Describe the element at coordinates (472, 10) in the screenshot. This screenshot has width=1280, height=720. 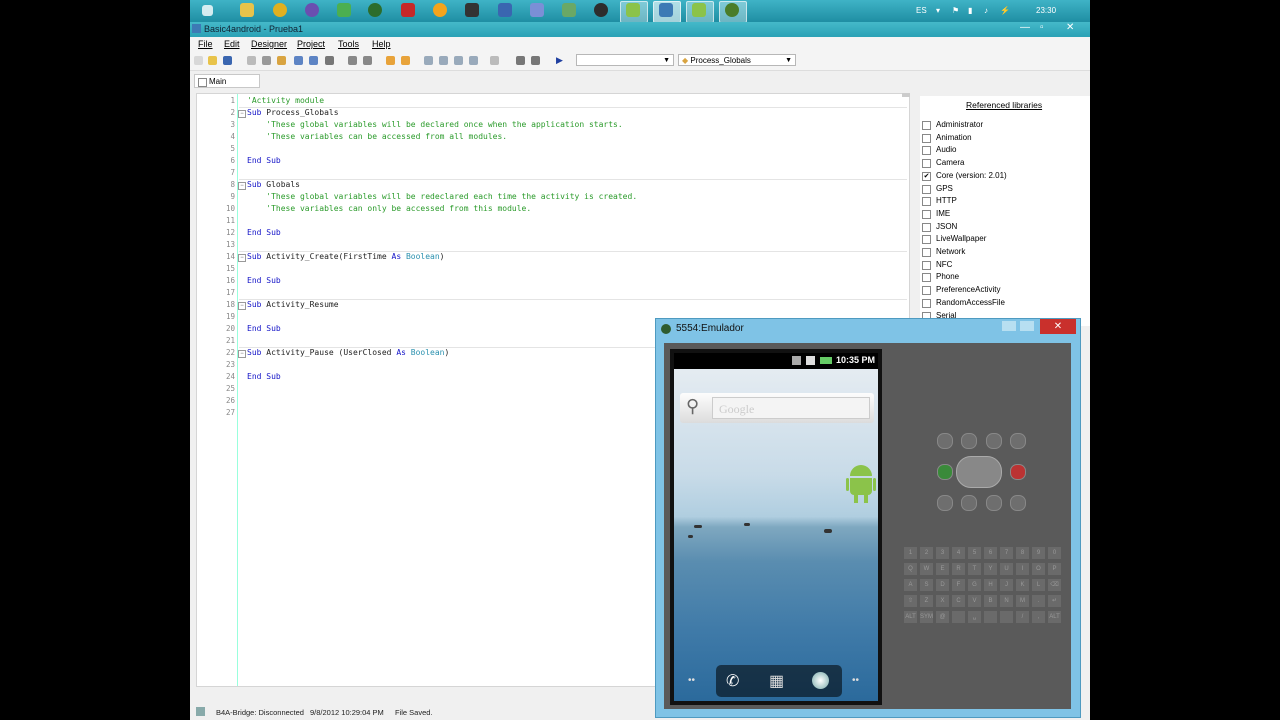
I see `terminal-icon` at that location.